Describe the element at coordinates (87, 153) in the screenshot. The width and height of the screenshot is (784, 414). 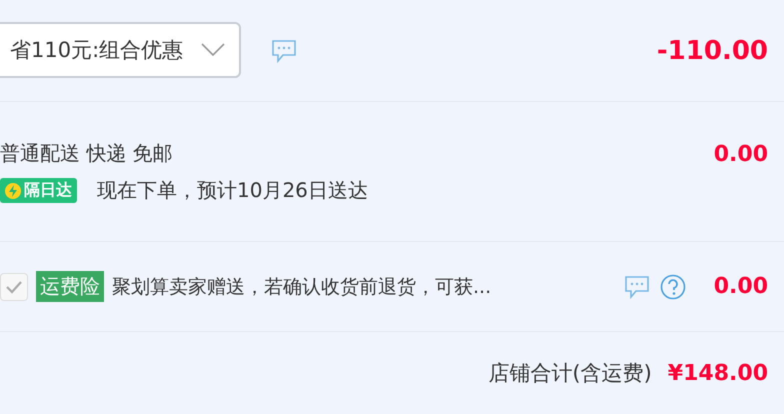
I see `delivery-method: 普通配送 快递 免邮` at that location.